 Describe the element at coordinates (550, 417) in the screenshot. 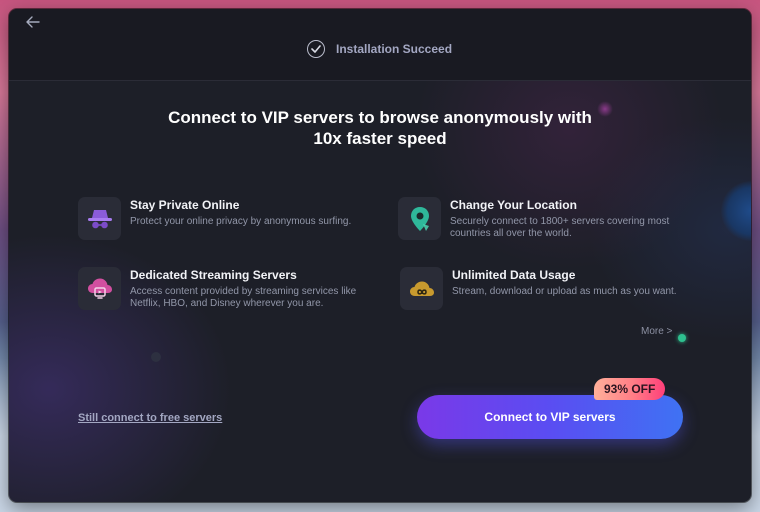

I see `connect-vip-button: Connect to VIP servers` at that location.